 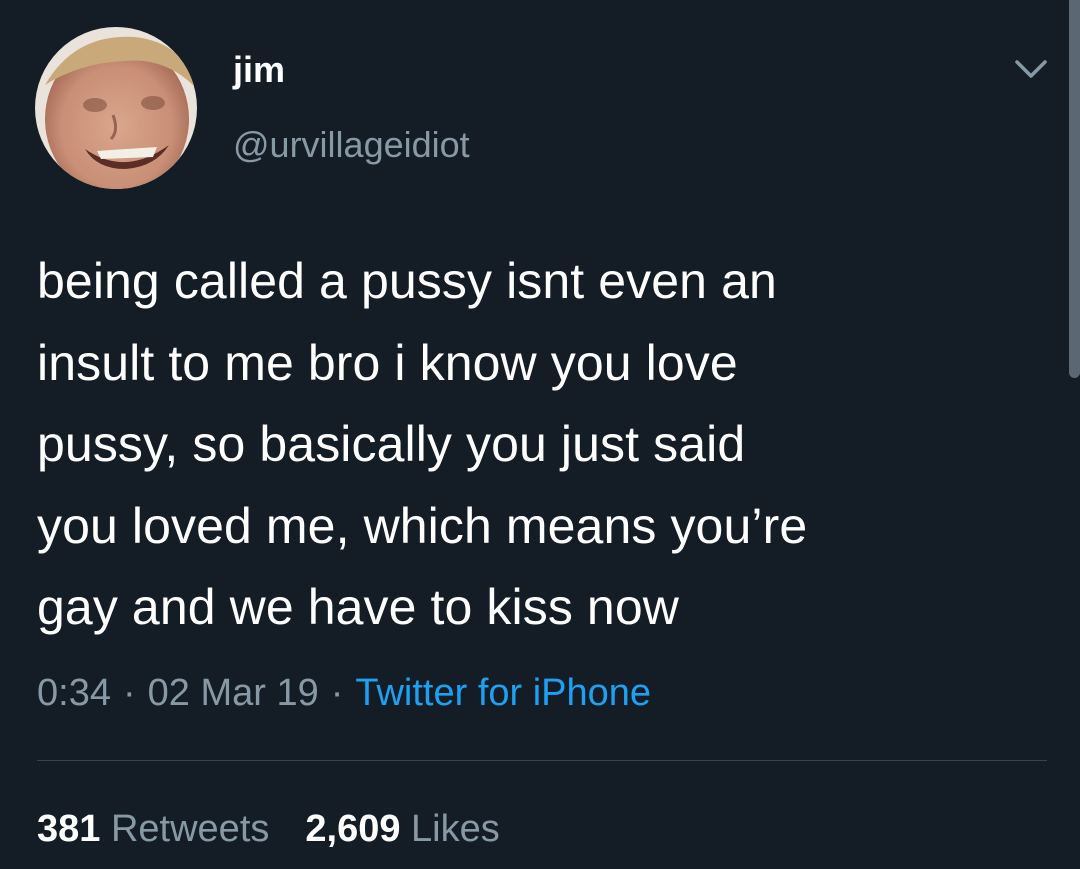 I want to click on divider, so click(x=542, y=760).